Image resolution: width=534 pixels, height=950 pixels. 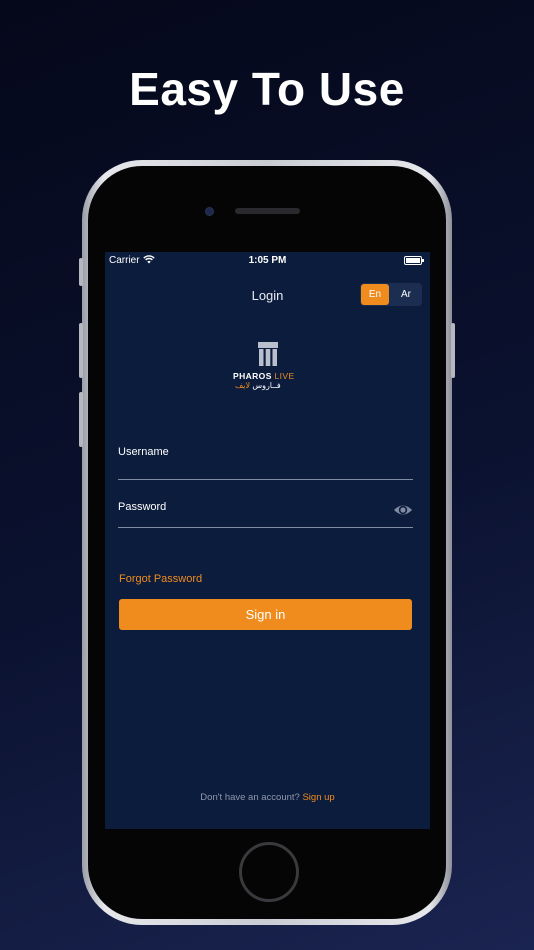 I want to click on volume-down-button, so click(x=81, y=419).